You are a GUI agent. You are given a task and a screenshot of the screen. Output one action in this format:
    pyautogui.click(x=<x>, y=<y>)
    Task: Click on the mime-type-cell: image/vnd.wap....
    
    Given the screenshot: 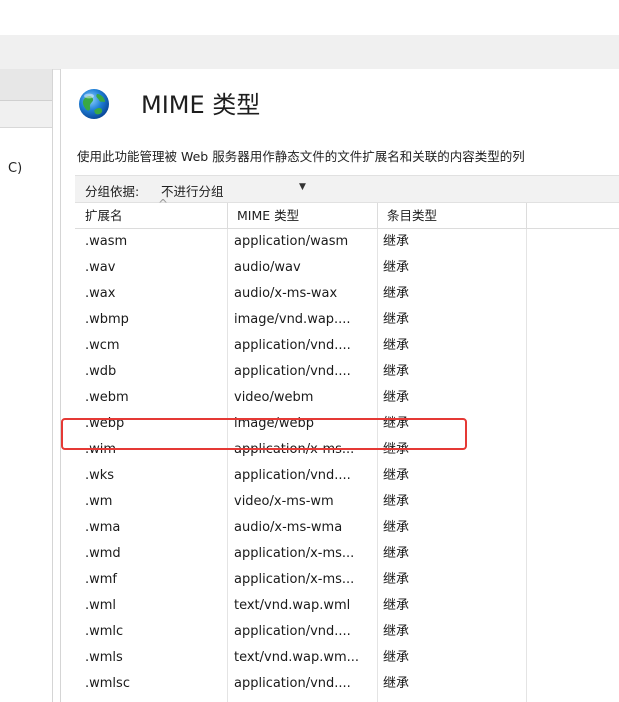 What is the action you would take?
    pyautogui.click(x=292, y=319)
    